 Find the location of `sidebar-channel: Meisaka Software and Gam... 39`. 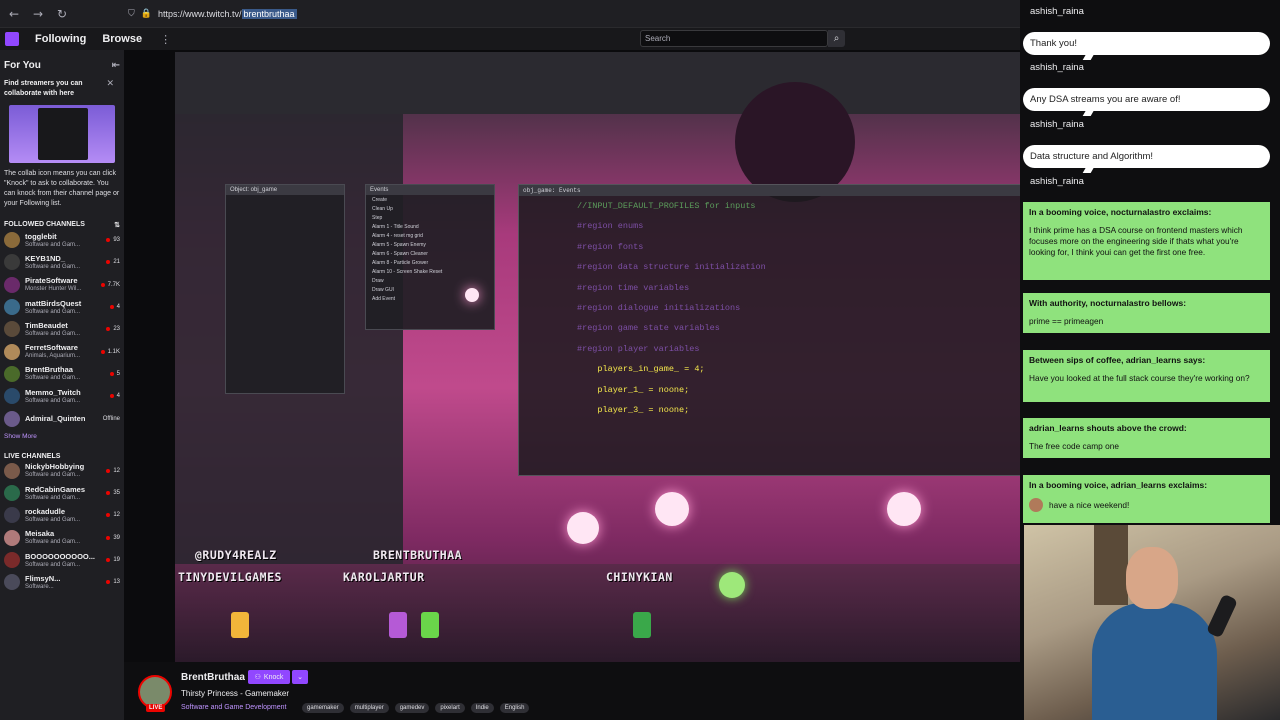

sidebar-channel: Meisaka Software and Gam... 39 is located at coordinates (62, 538).